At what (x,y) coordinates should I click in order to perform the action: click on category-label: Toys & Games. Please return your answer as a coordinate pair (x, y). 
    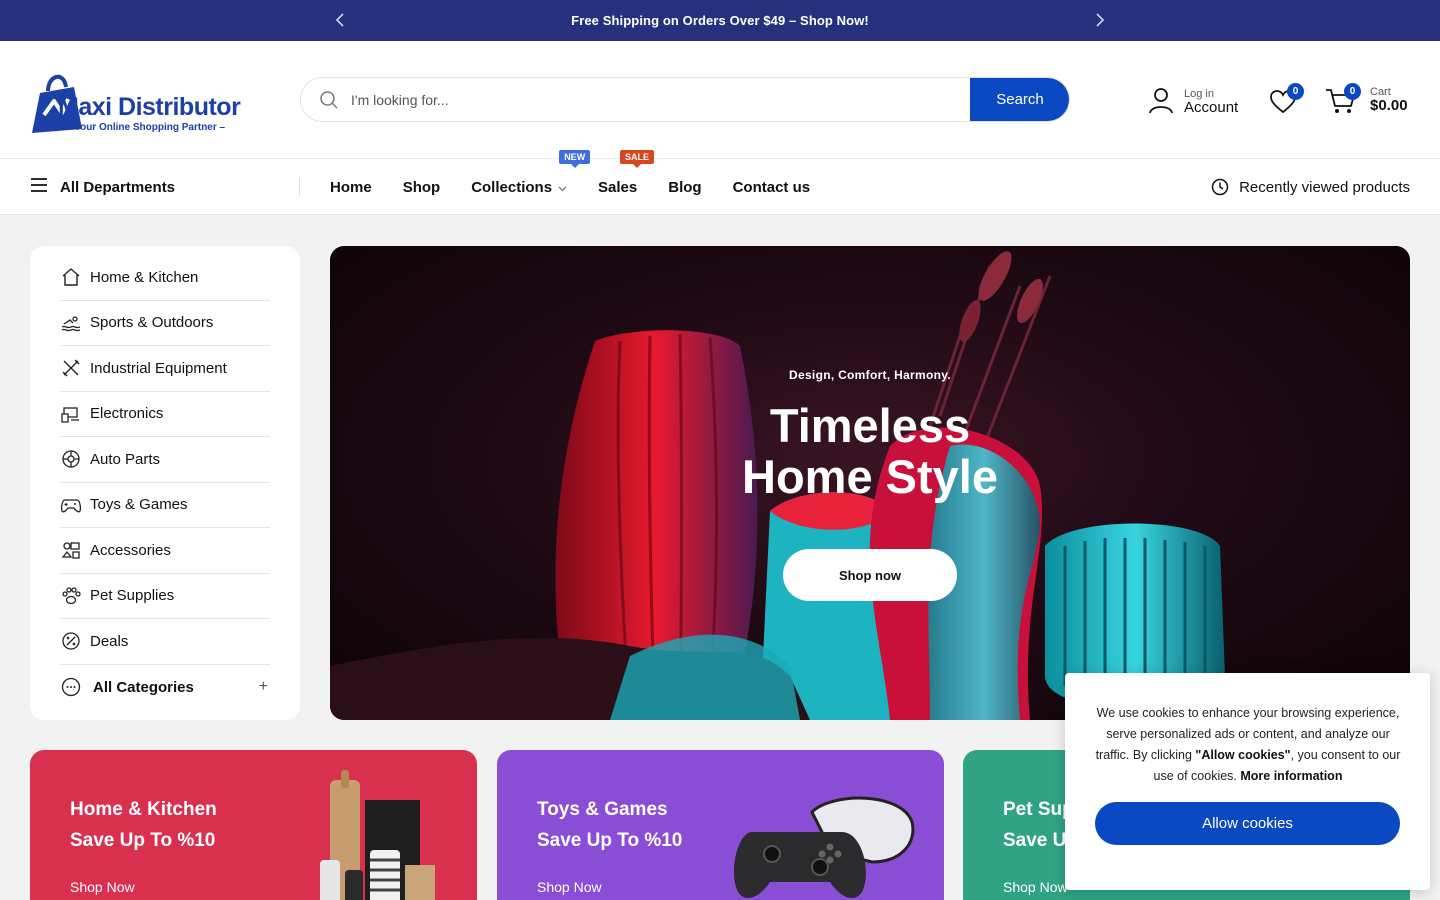
    Looking at the image, I should click on (139, 505).